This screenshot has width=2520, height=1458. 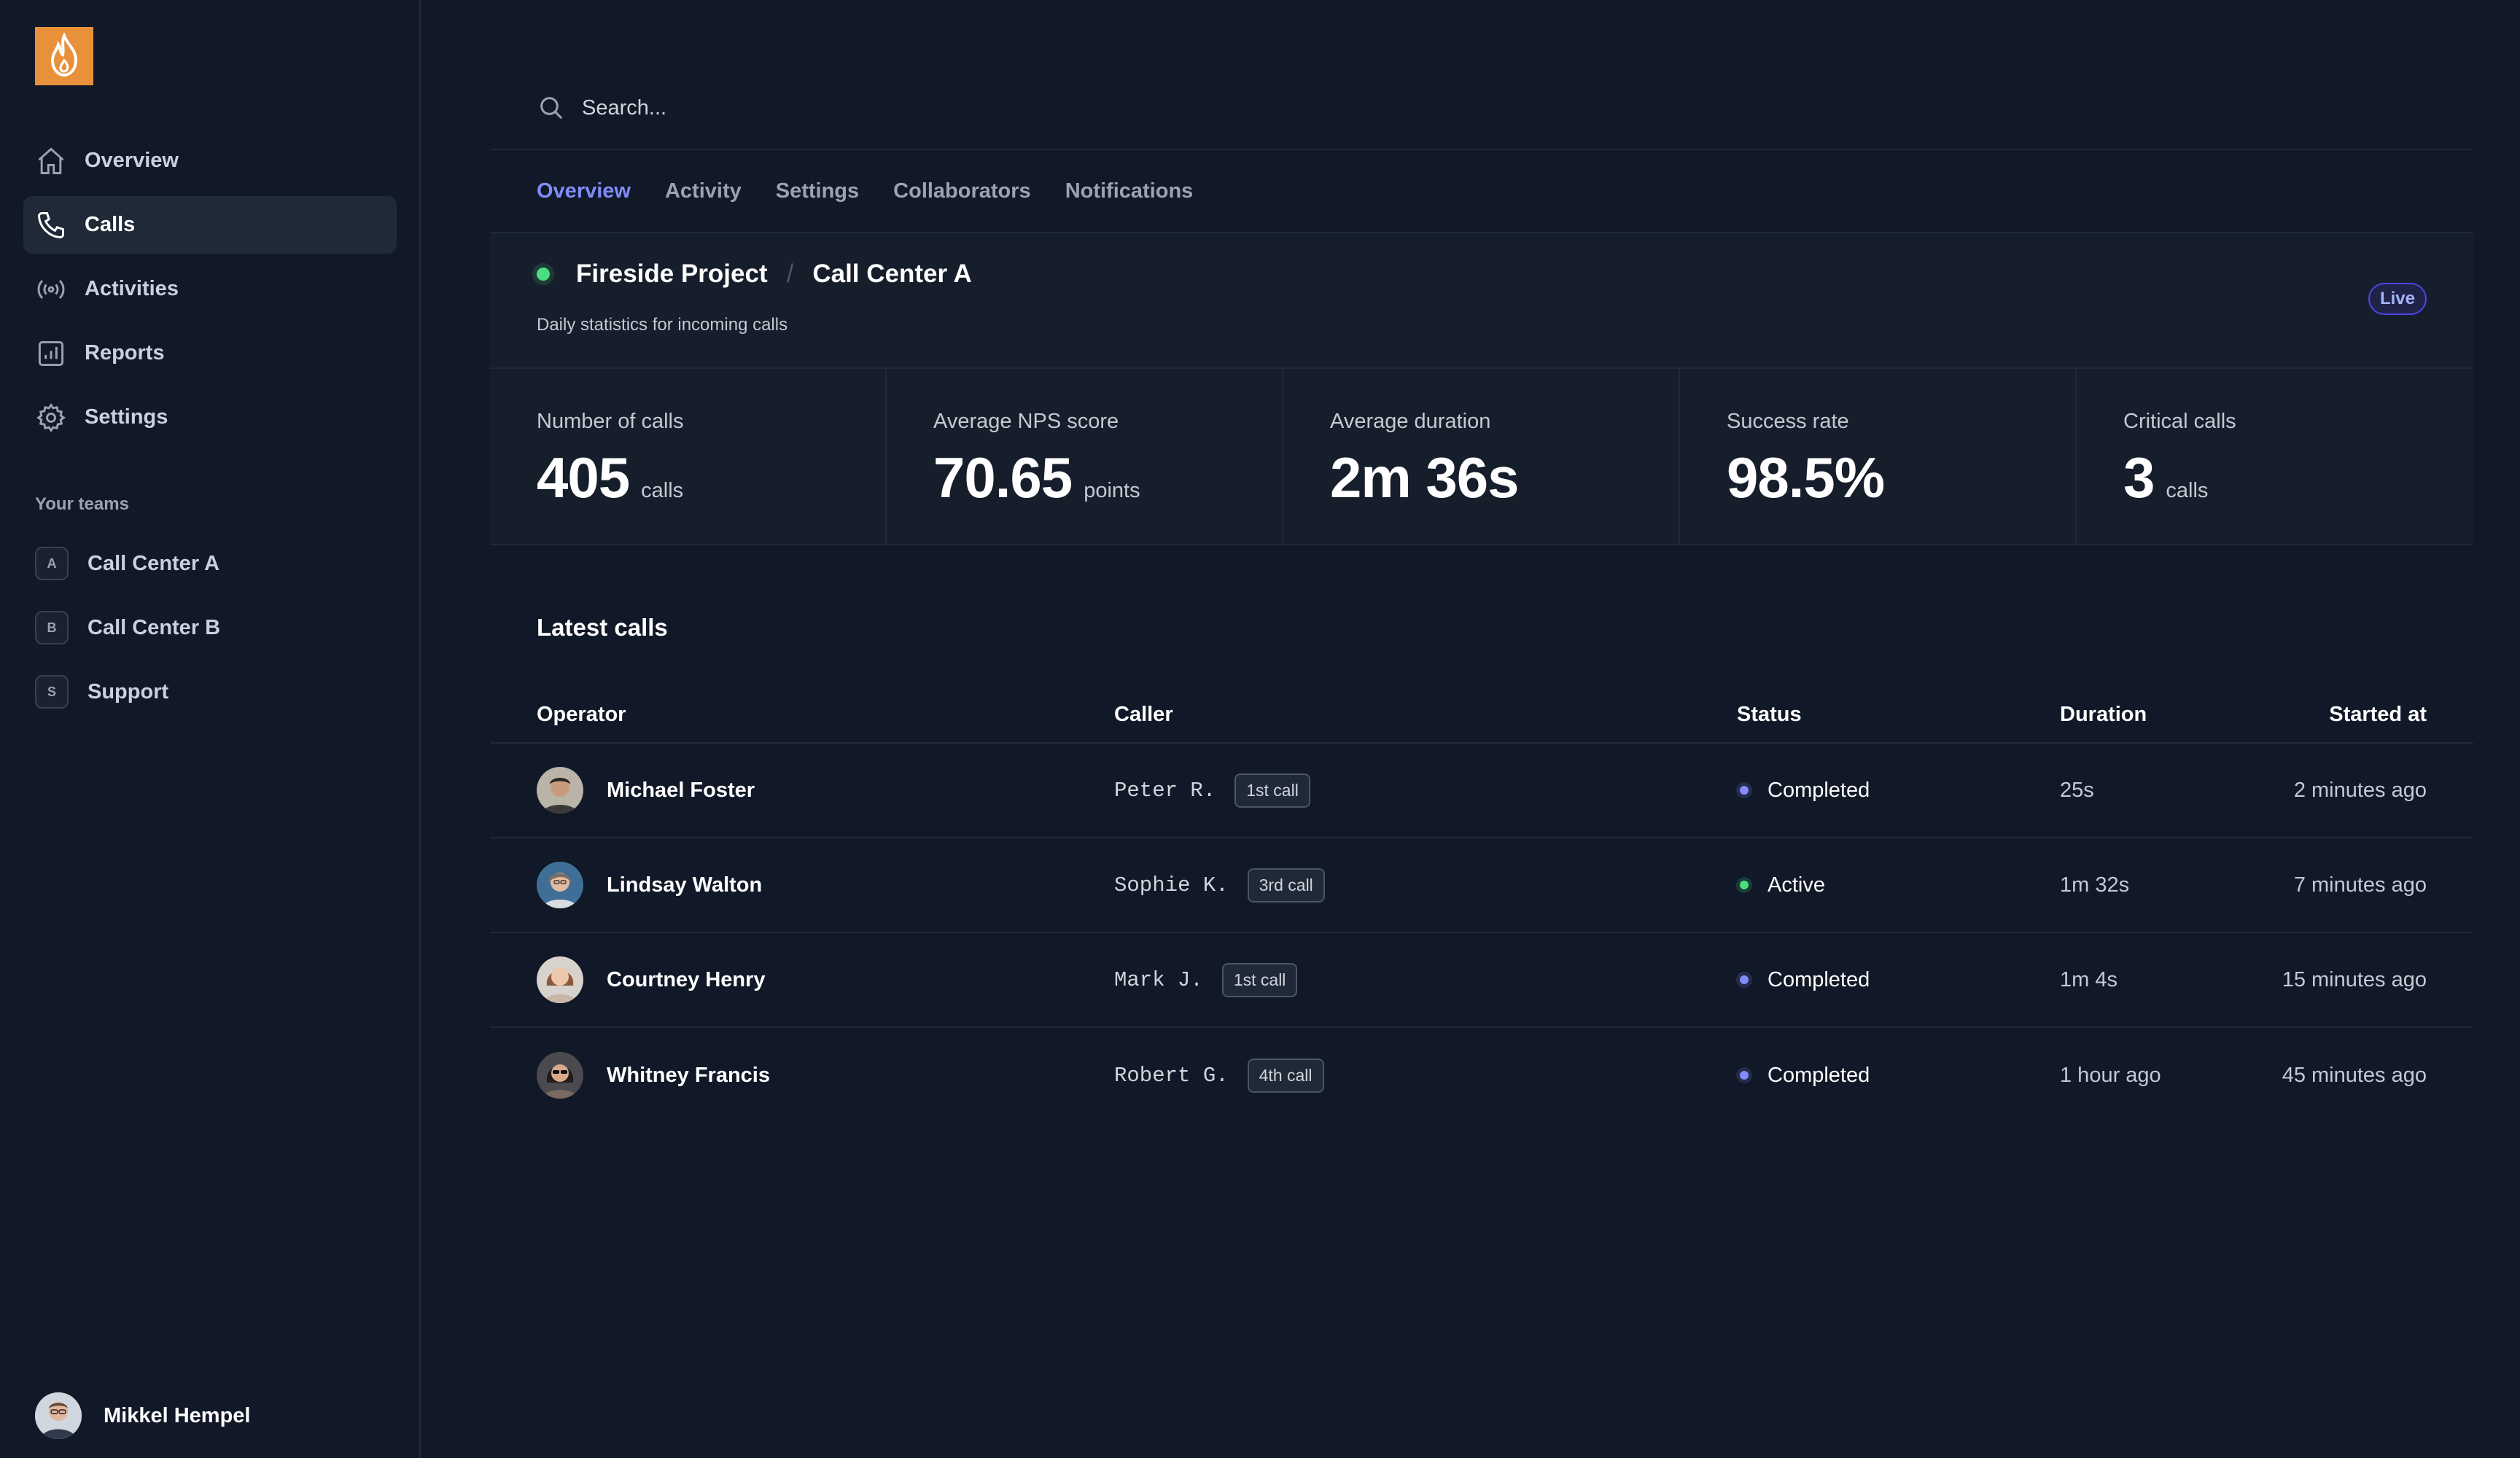 What do you see at coordinates (1796, 885) in the screenshot?
I see `status-text: Active` at bounding box center [1796, 885].